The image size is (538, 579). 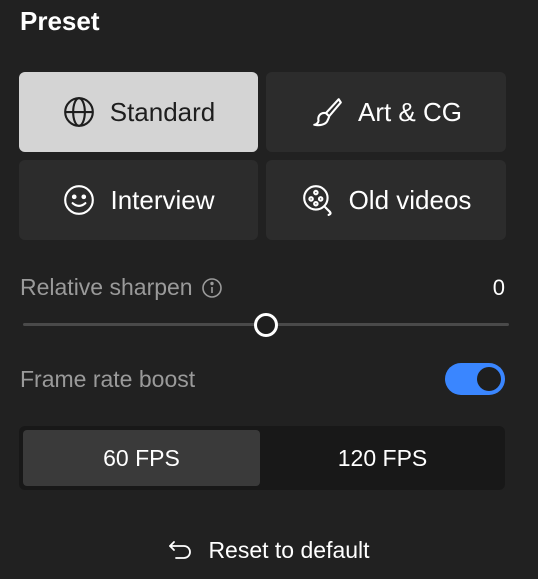 I want to click on smiley-face-icon, so click(x=79, y=200).